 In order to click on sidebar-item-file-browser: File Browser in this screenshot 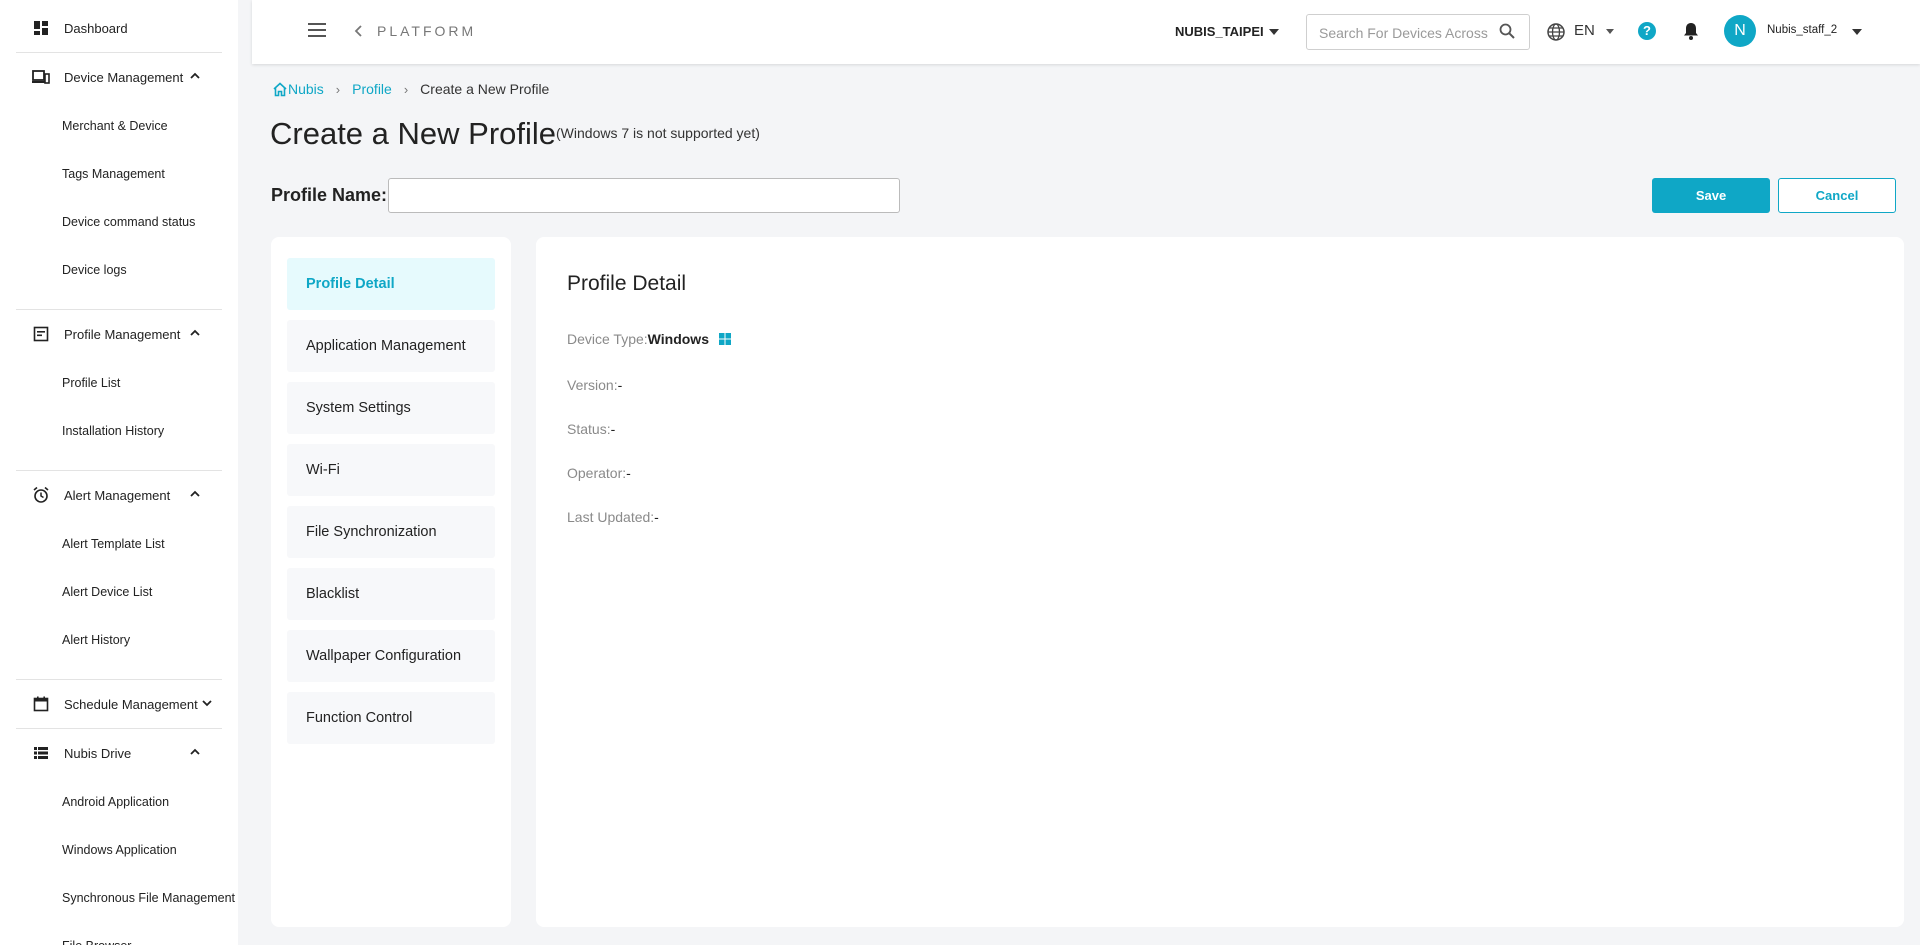, I will do `click(96, 940)`.